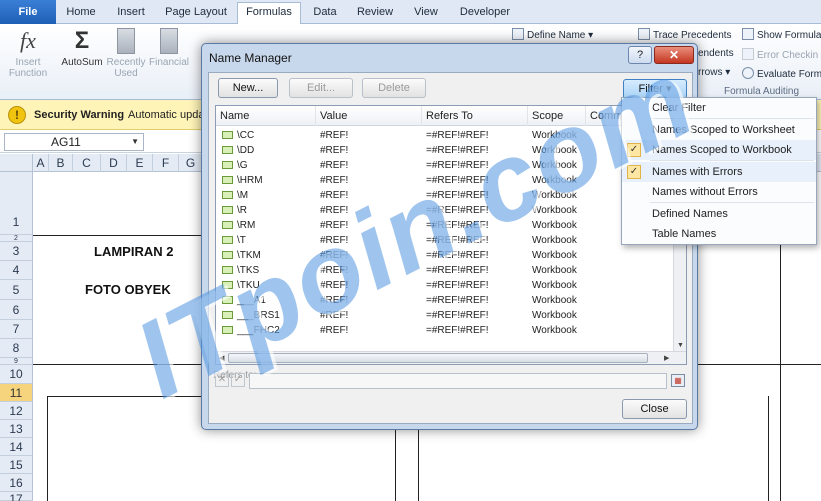  Describe the element at coordinates (16, 203) in the screenshot. I see `row-header: 1` at that location.